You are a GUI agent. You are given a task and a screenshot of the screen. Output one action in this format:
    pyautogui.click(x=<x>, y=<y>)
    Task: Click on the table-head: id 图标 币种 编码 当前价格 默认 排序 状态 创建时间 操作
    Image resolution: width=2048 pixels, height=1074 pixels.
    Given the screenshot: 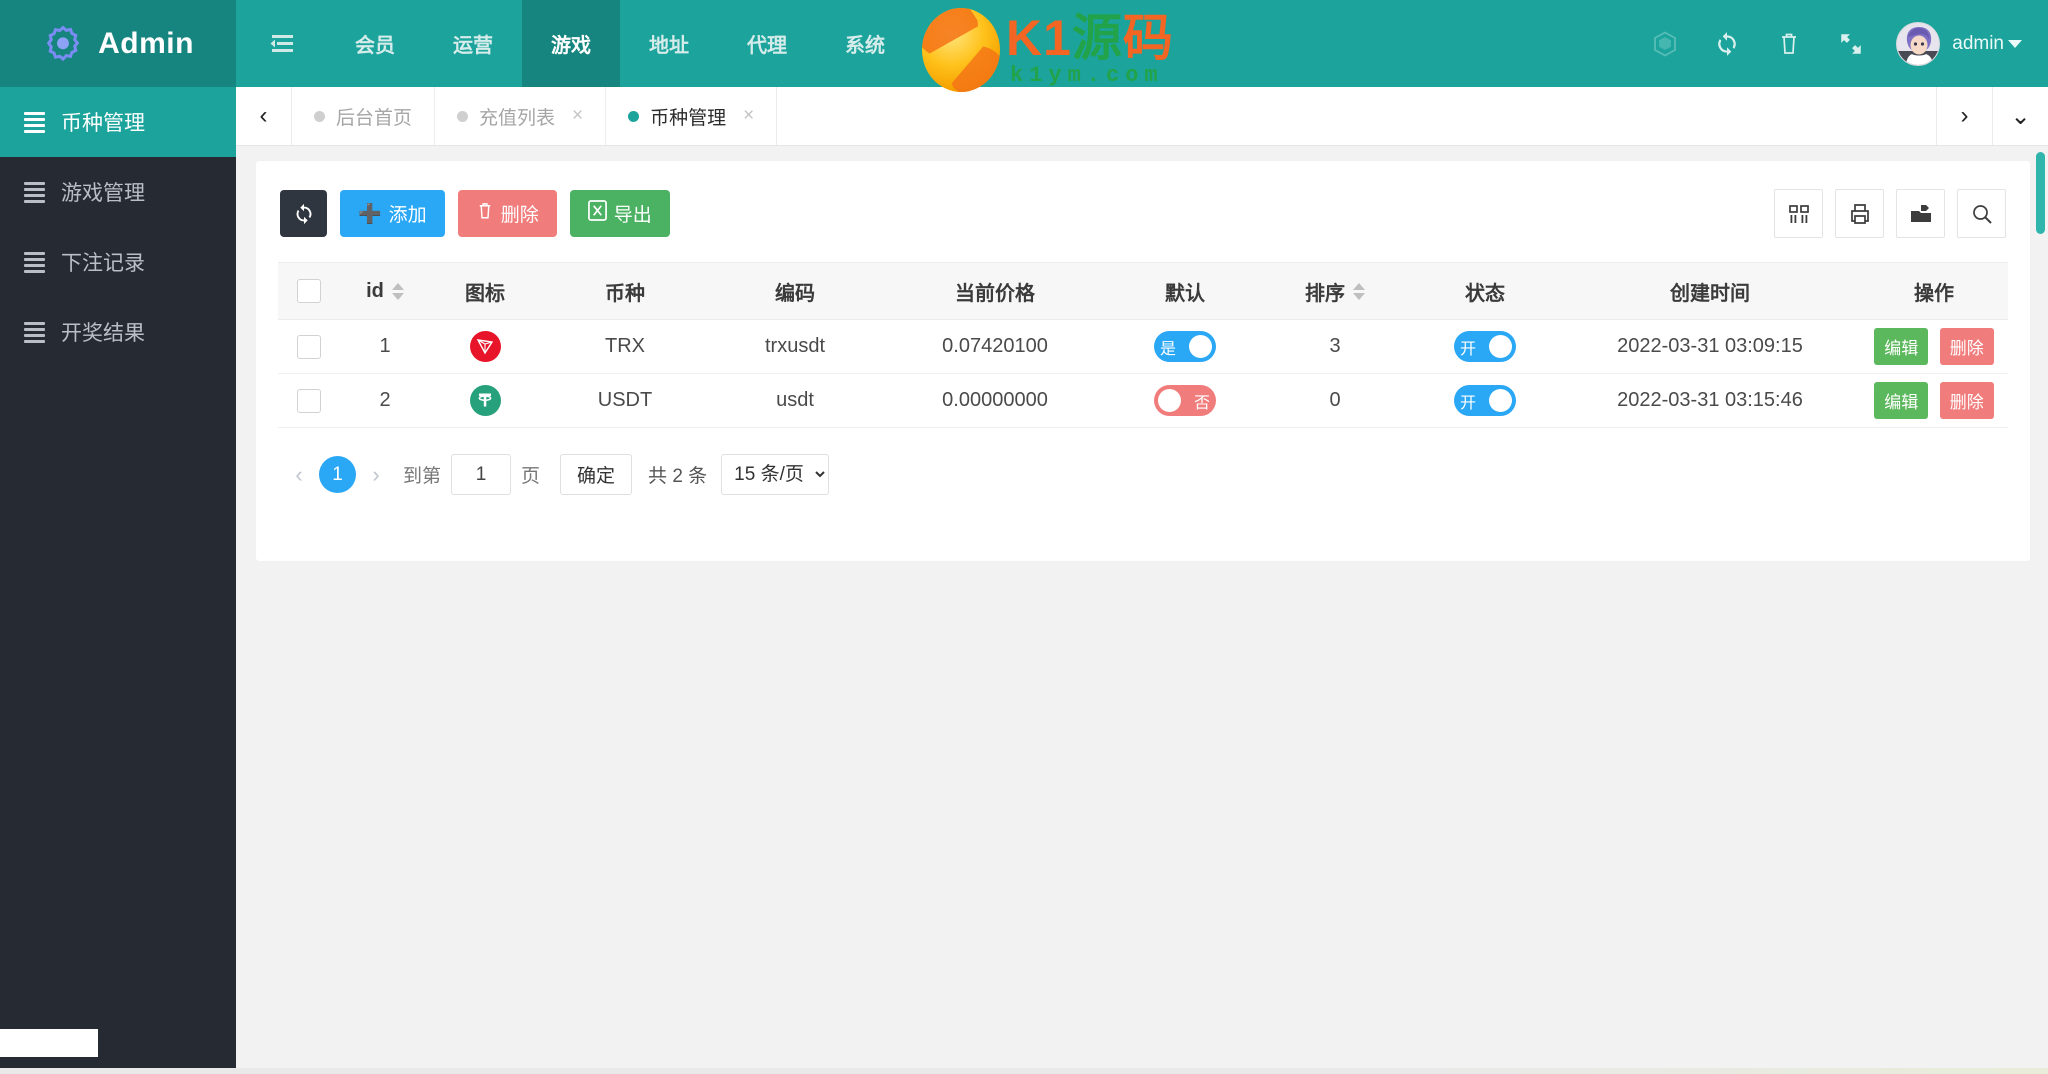 What is the action you would take?
    pyautogui.click(x=1143, y=291)
    